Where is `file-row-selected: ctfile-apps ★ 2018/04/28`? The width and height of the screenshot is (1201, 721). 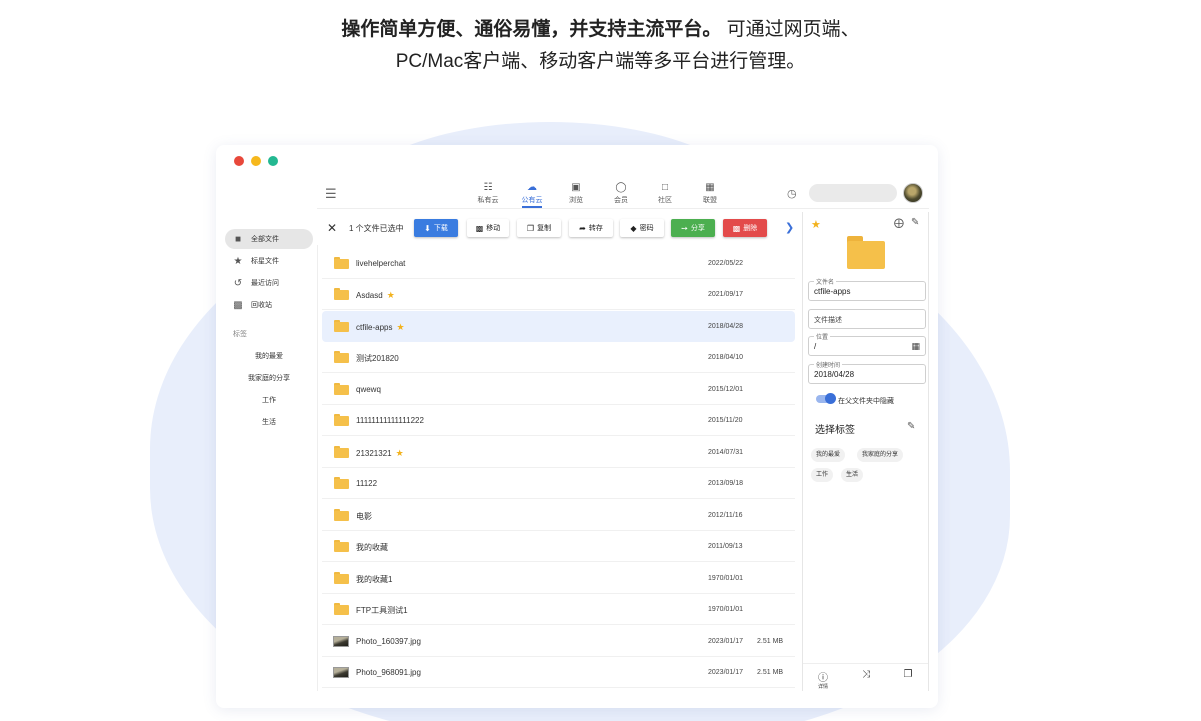
file-row-selected: ctfile-apps ★ 2018/04/28 is located at coordinates (558, 326).